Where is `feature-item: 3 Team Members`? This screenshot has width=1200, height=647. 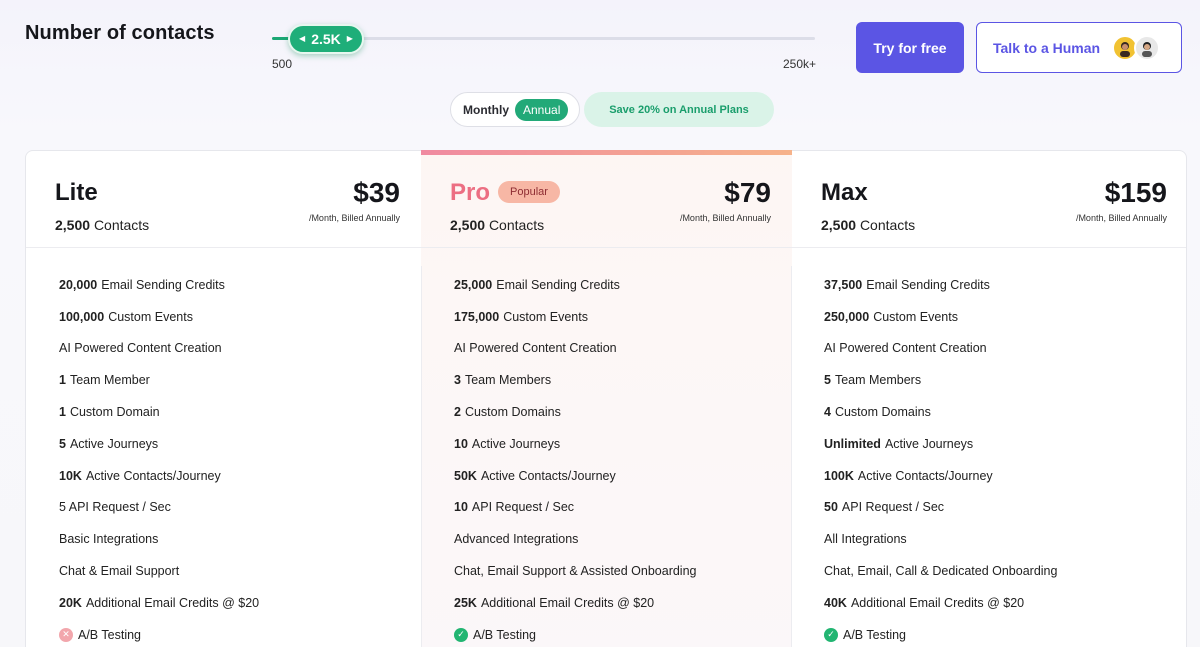 feature-item: 3 Team Members is located at coordinates (575, 380).